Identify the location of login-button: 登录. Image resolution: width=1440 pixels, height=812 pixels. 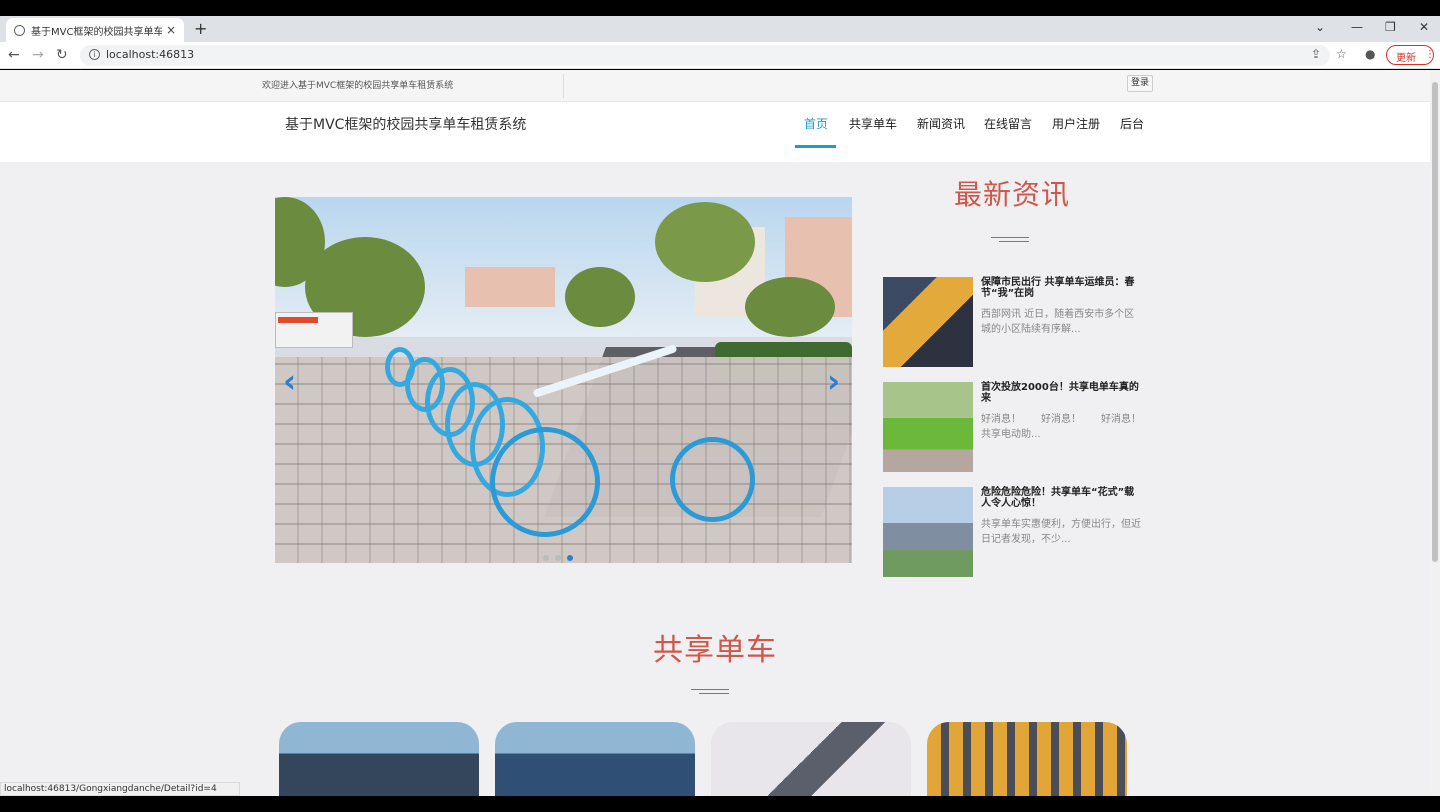
(1140, 83).